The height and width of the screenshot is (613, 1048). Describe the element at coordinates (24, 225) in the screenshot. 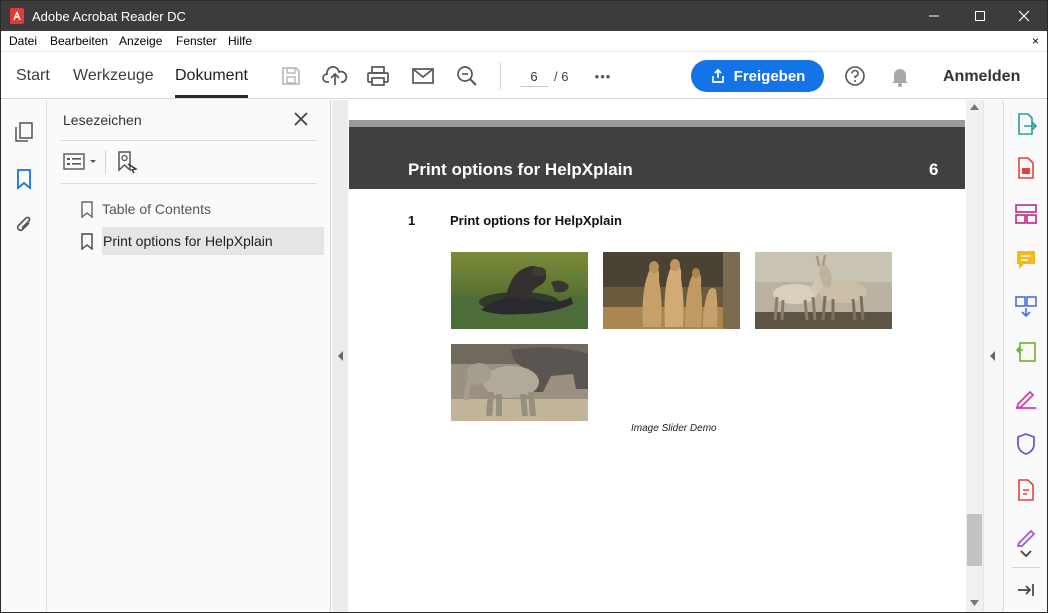

I see `attachments-icon` at that location.